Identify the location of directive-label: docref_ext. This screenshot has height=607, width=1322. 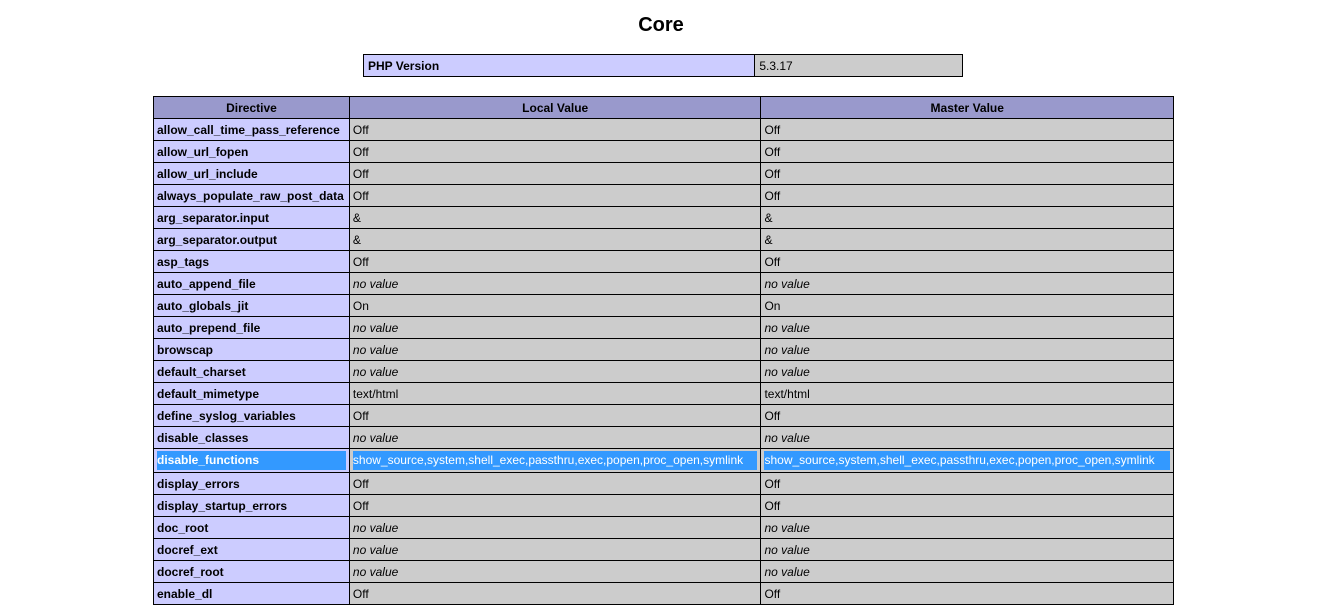
(187, 549).